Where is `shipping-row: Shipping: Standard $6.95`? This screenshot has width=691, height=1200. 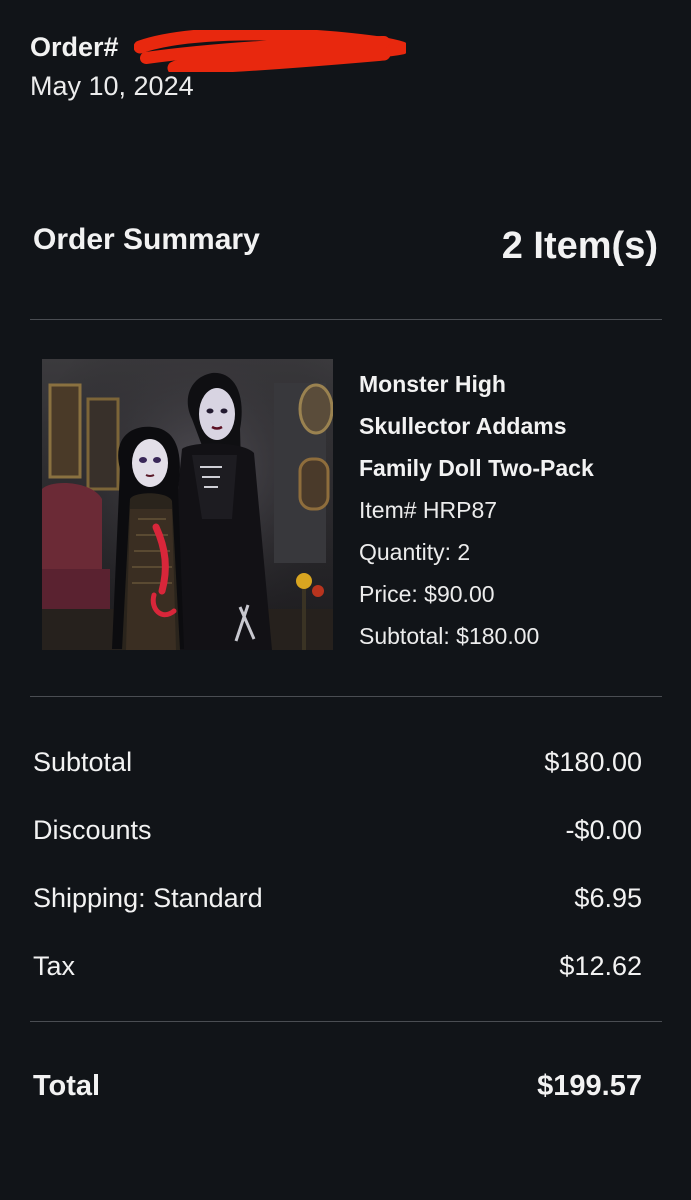 shipping-row: Shipping: Standard $6.95 is located at coordinates (337, 910).